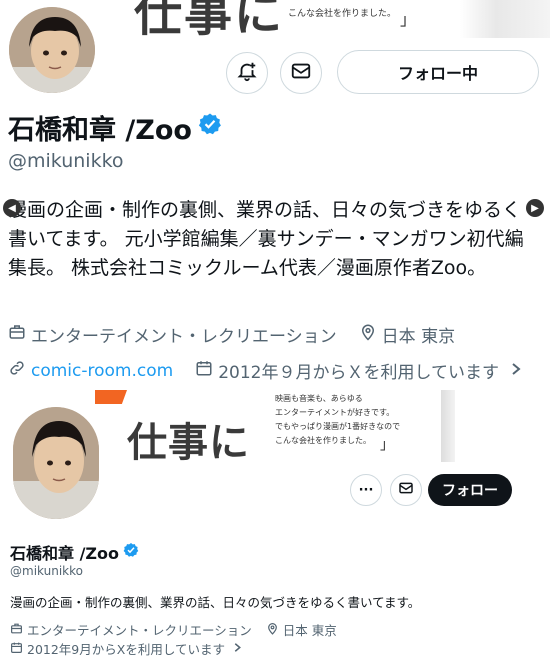 The height and width of the screenshot is (656, 550). What do you see at coordinates (56, 463) in the screenshot?
I see `profile-avatar-standard` at bounding box center [56, 463].